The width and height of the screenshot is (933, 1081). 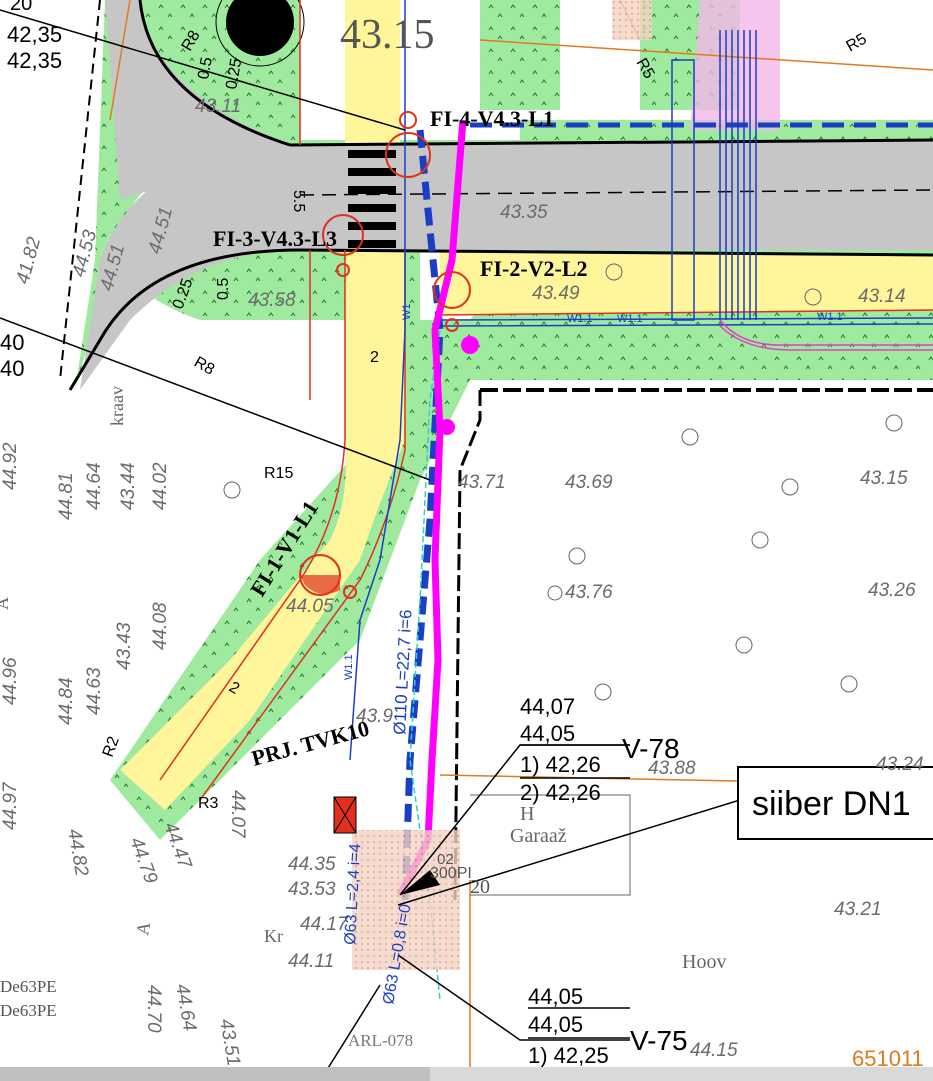 What do you see at coordinates (128, 486) in the screenshot?
I see `left-elevation: 43.44` at bounding box center [128, 486].